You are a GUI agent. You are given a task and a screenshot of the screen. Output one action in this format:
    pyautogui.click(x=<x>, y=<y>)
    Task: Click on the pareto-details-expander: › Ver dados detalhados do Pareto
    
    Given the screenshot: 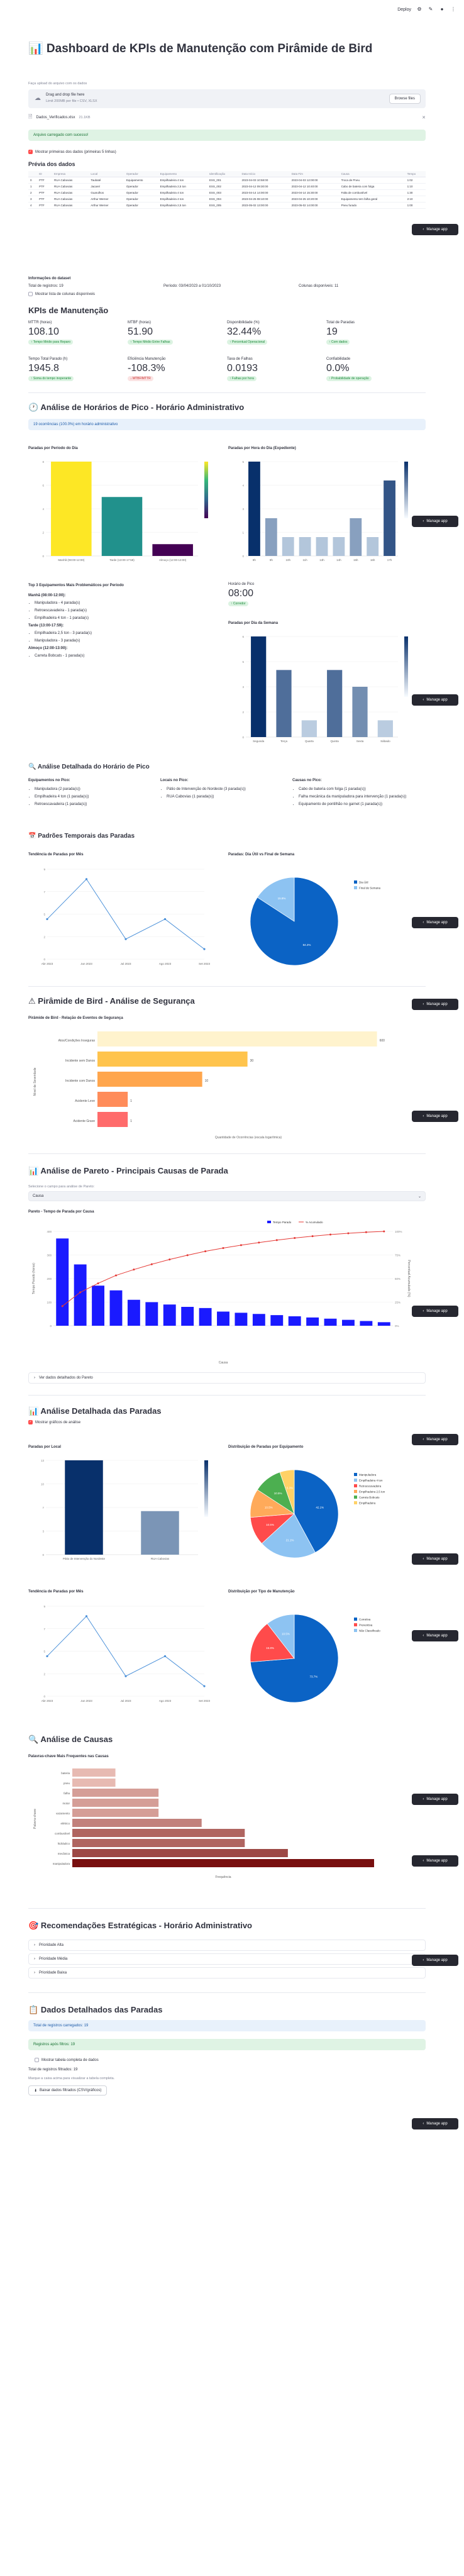 What is the action you would take?
    pyautogui.click(x=227, y=1378)
    